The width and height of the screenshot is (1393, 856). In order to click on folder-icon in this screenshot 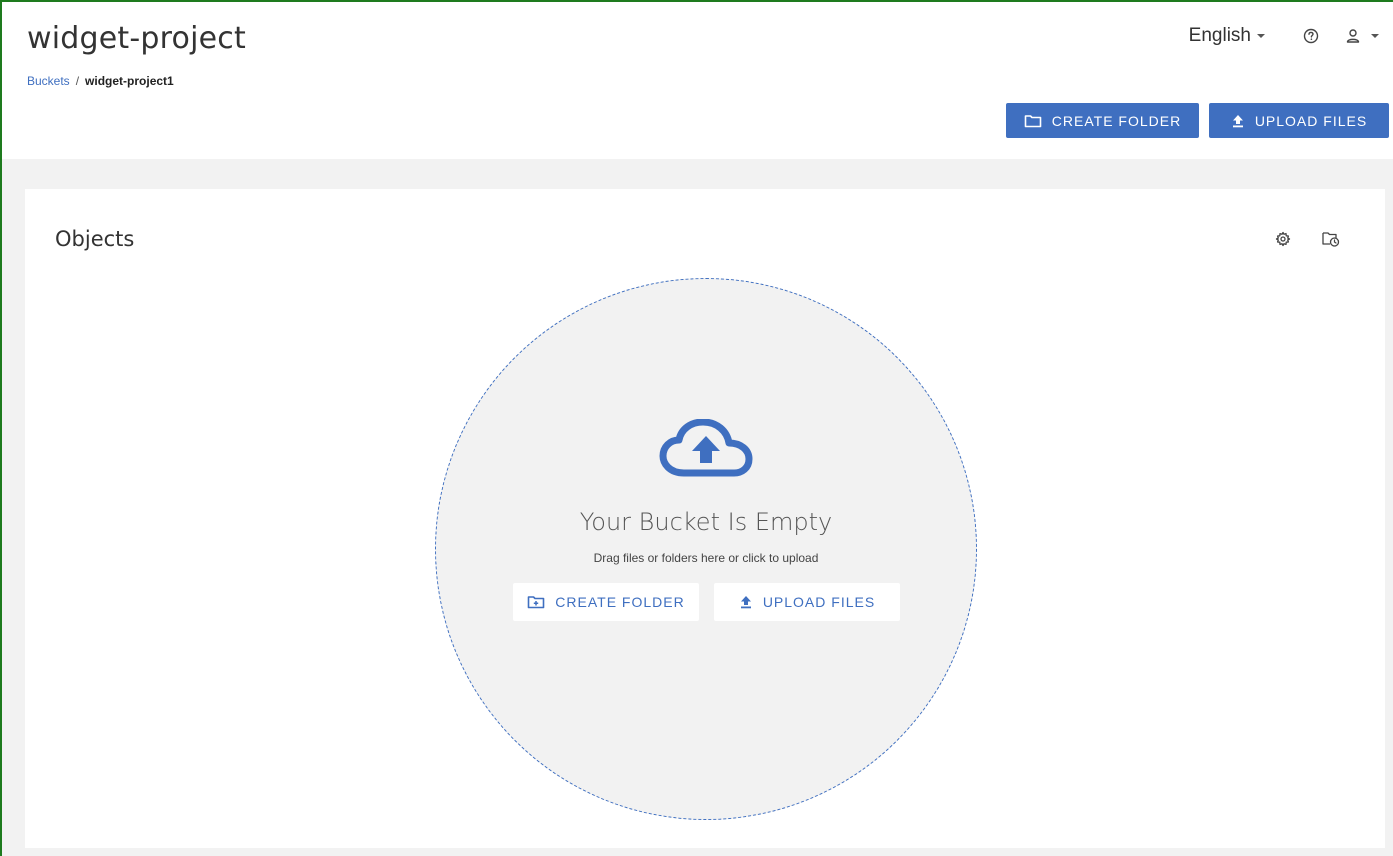, I will do `click(1033, 120)`.